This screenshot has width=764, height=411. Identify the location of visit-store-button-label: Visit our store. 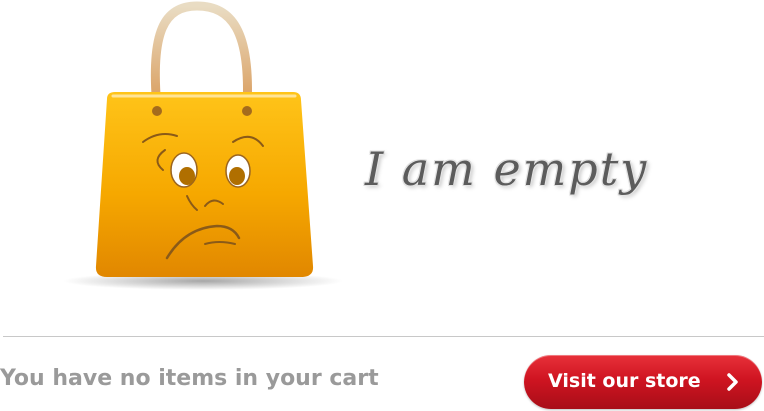
(624, 381).